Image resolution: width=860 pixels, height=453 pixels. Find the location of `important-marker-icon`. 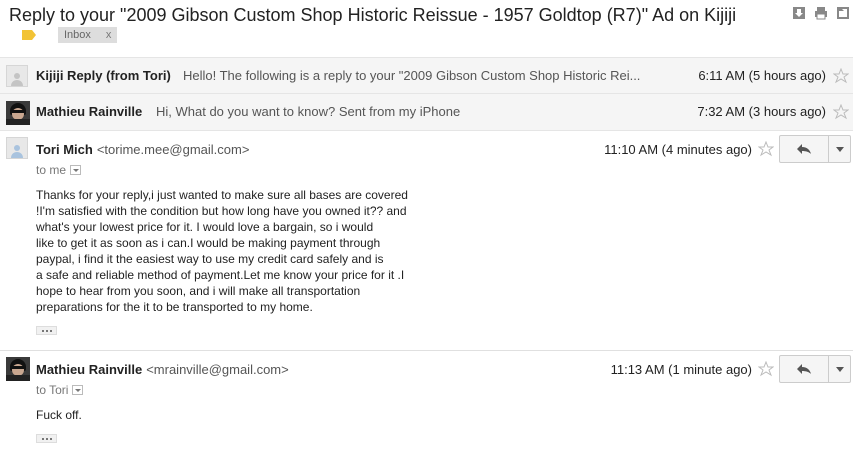

important-marker-icon is located at coordinates (29, 35).